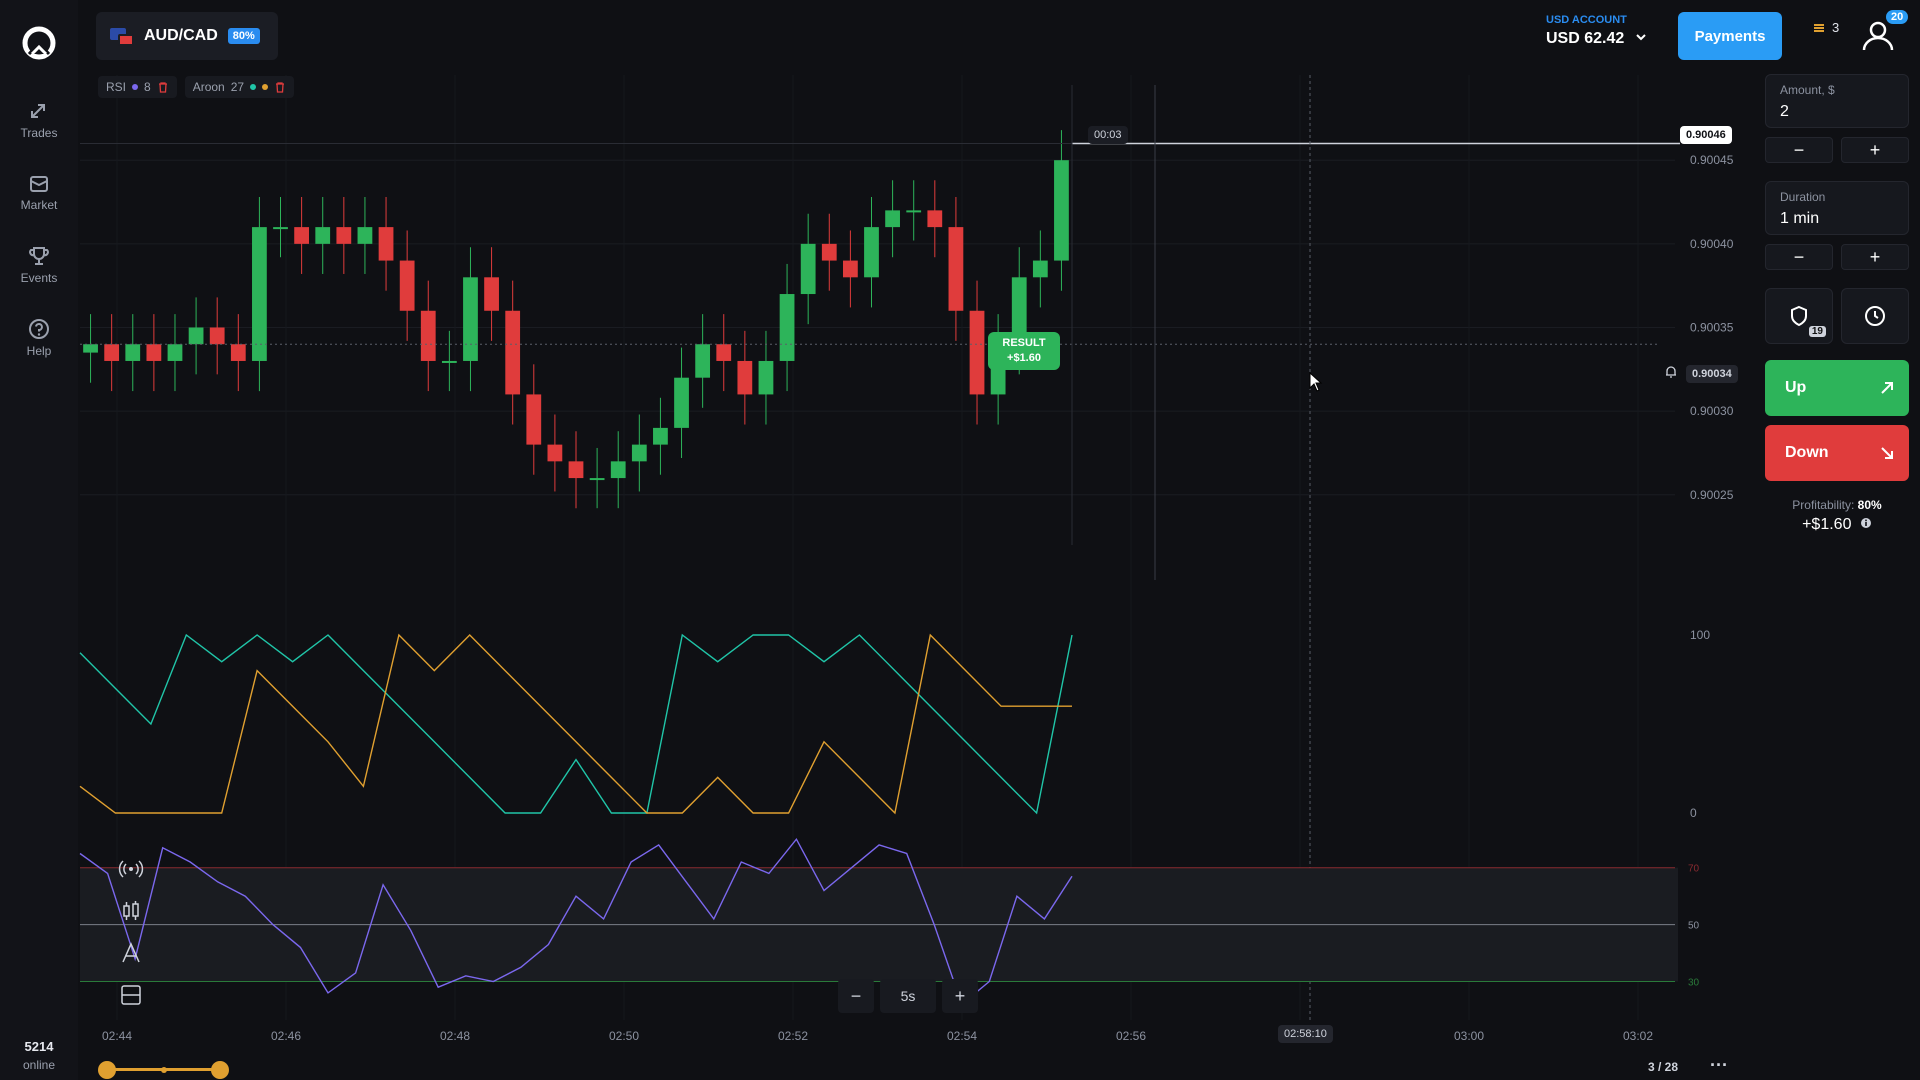  Describe the element at coordinates (1712, 328) in the screenshot. I see `price-axis-label: 0.90035` at that location.